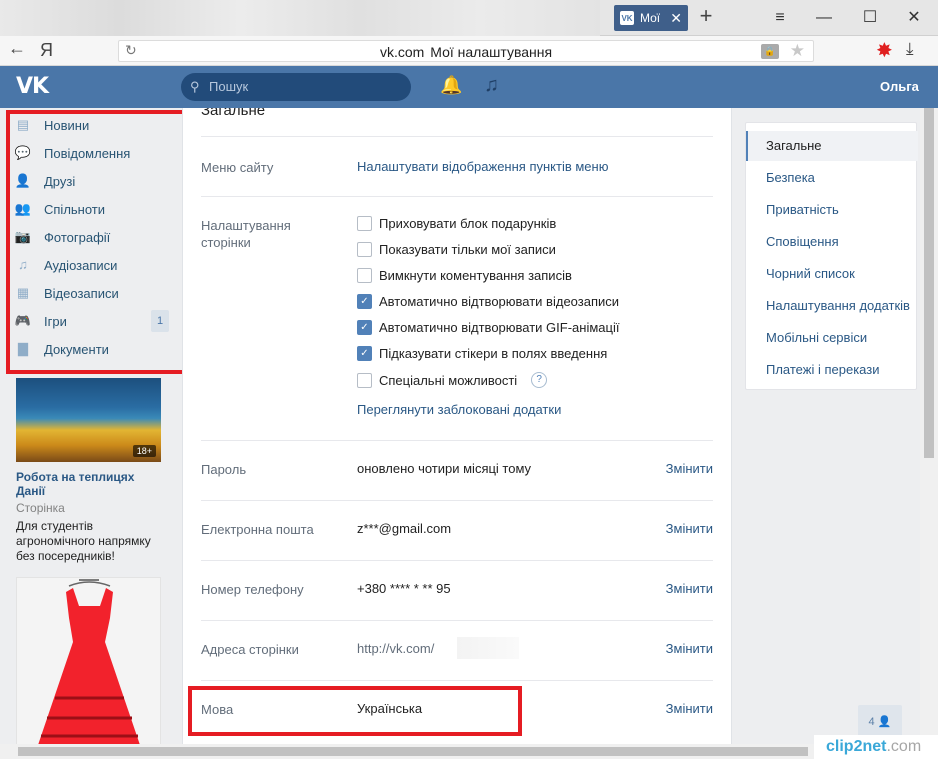 The height and width of the screenshot is (759, 938). What do you see at coordinates (488, 648) in the screenshot?
I see `blurred-username` at bounding box center [488, 648].